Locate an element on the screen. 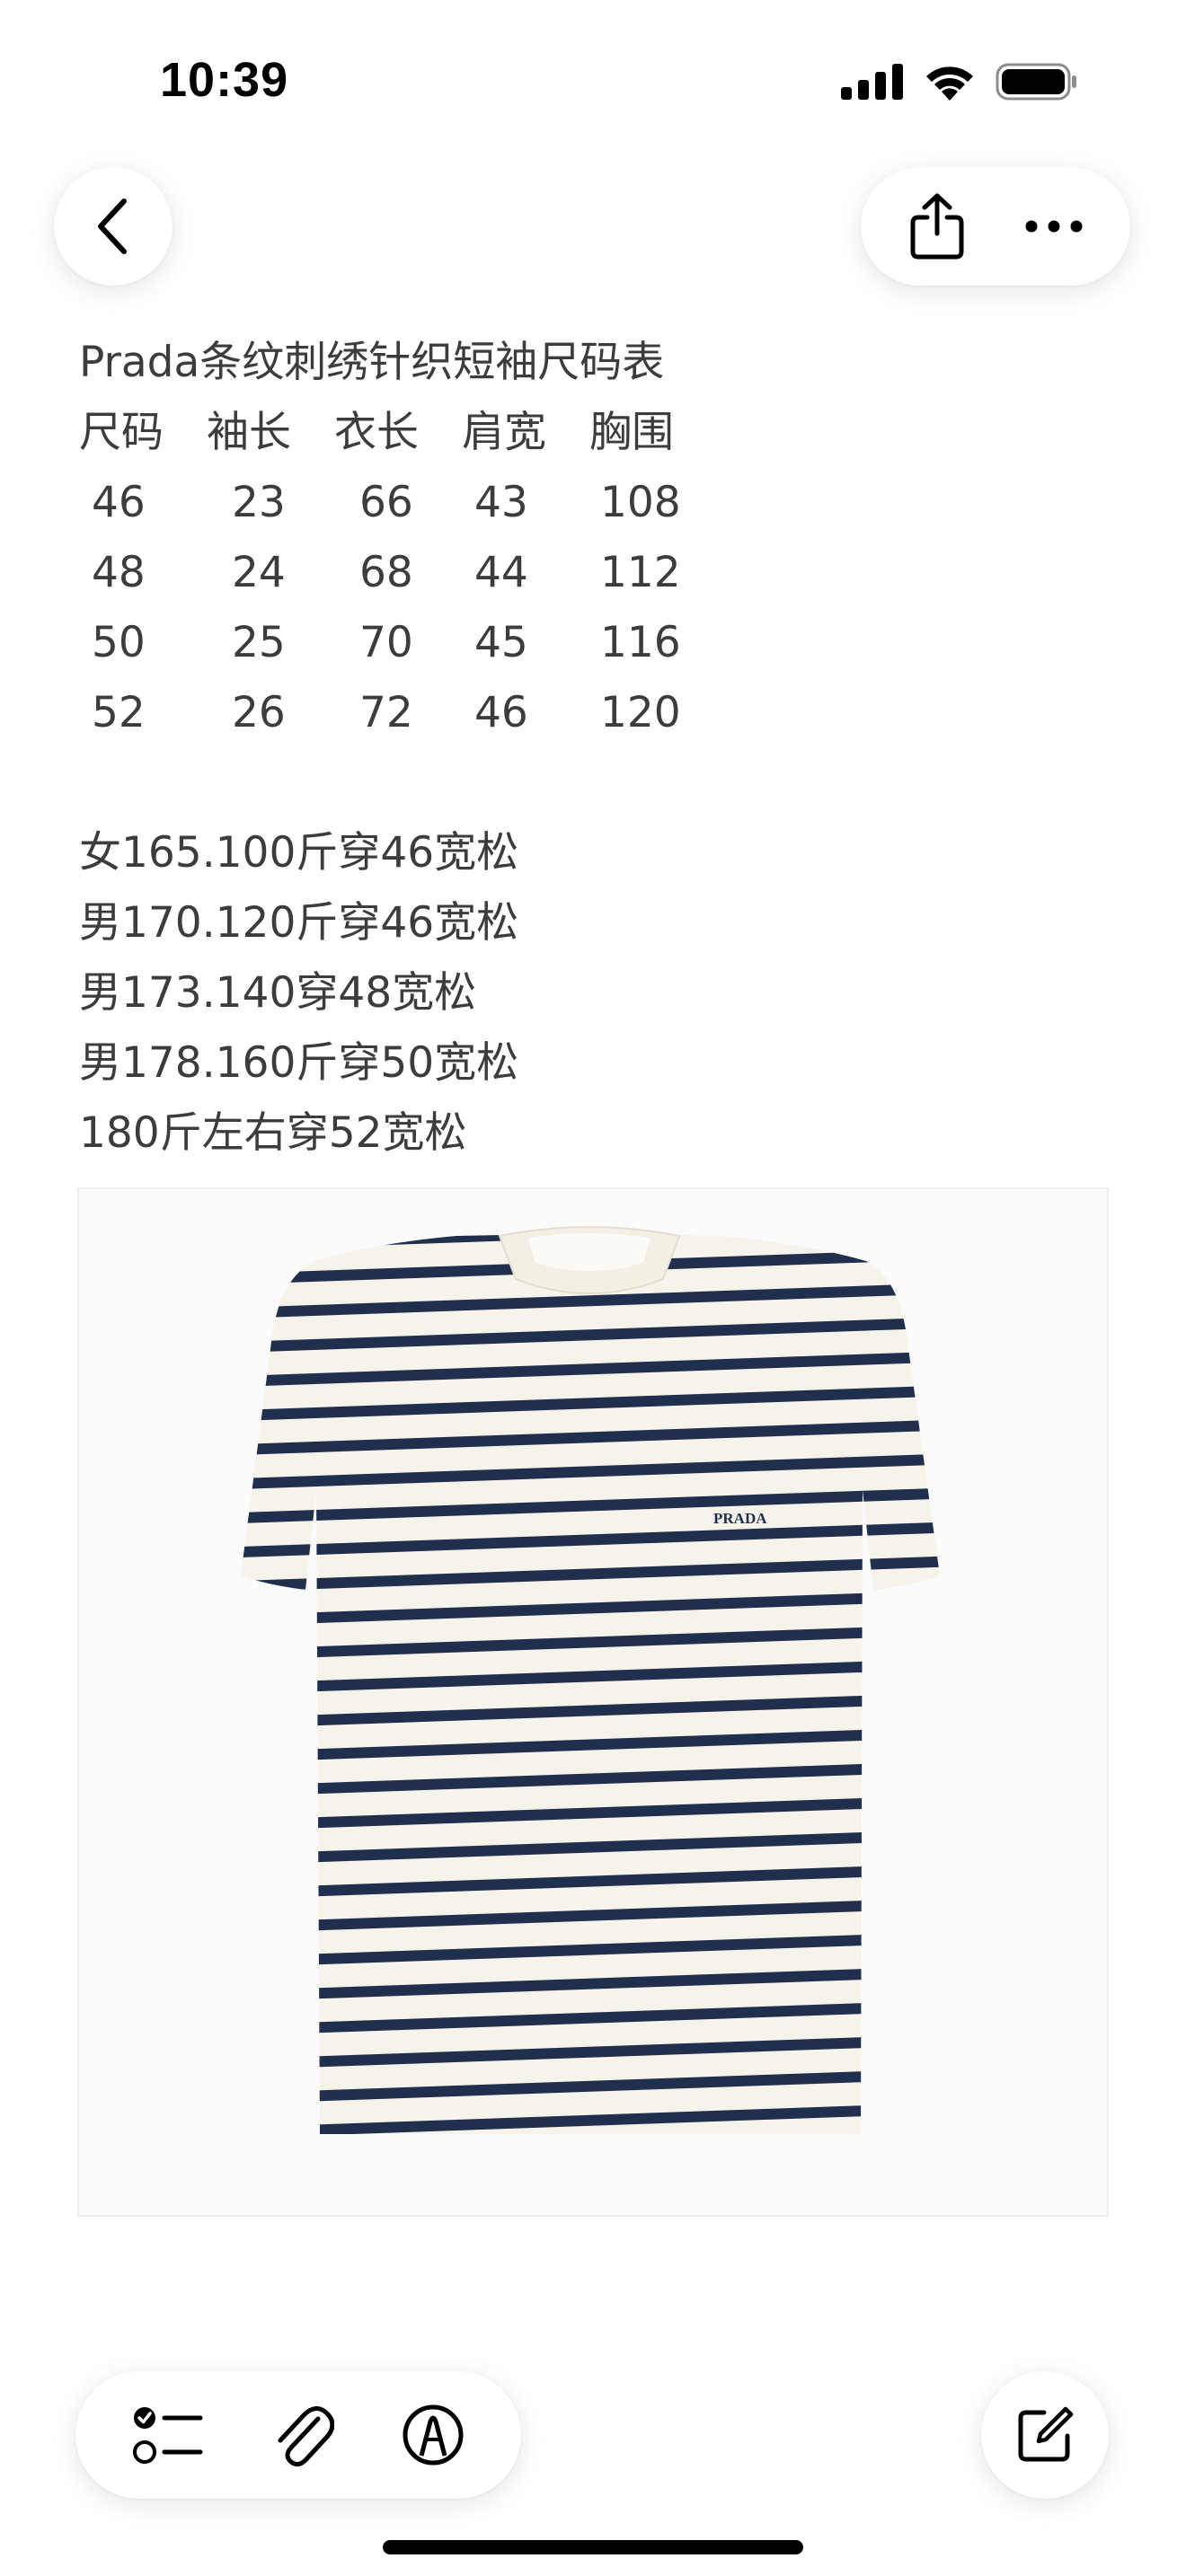 The image size is (1186, 2576). table-cell: 44 is located at coordinates (501, 572).